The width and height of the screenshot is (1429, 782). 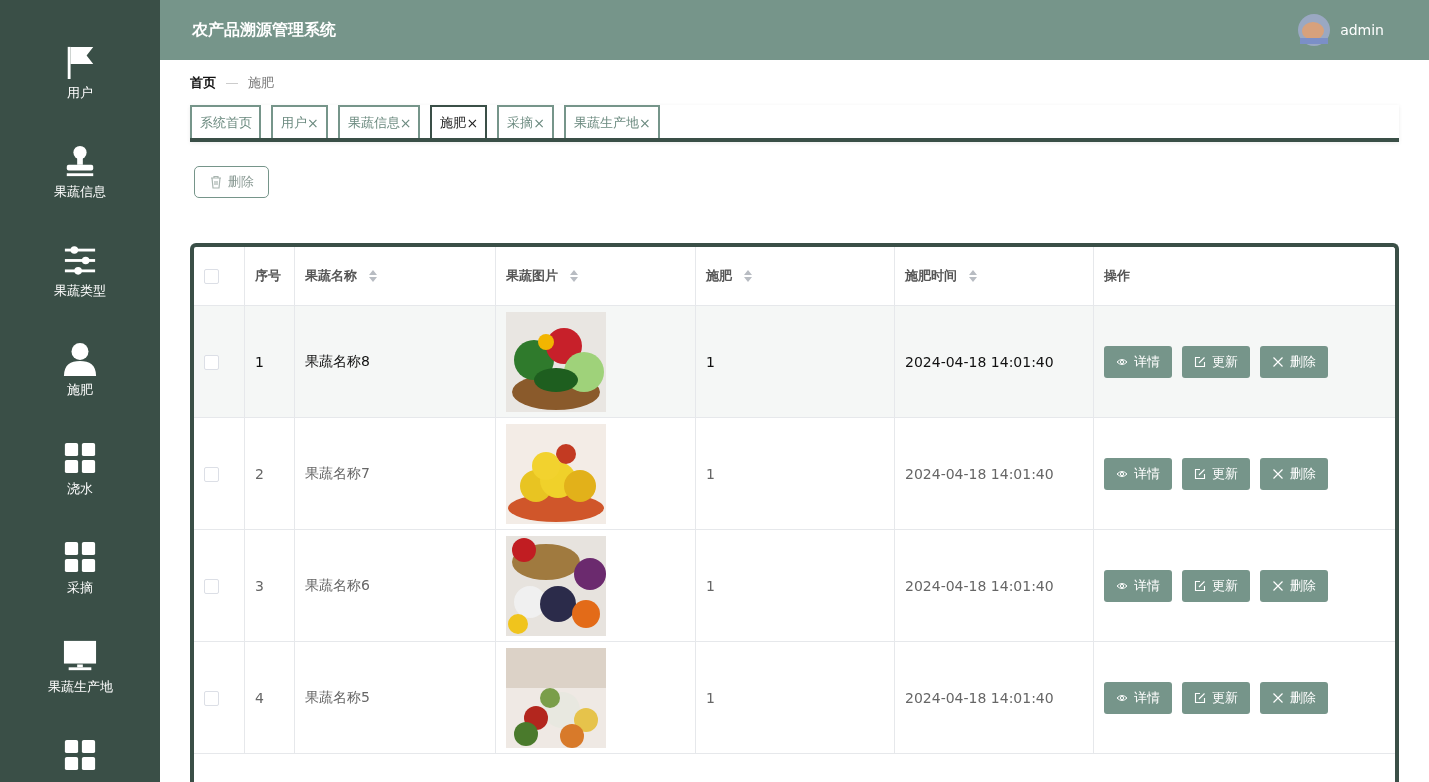 What do you see at coordinates (211, 276) in the screenshot?
I see `select-all-checkbox` at bounding box center [211, 276].